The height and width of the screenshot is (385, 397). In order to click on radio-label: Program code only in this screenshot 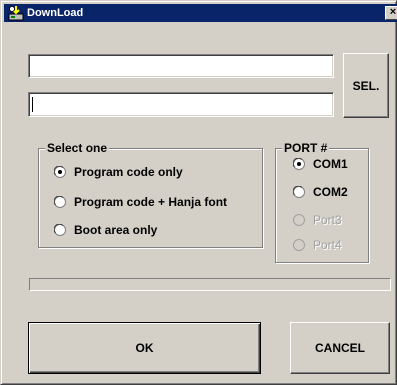, I will do `click(128, 172)`.